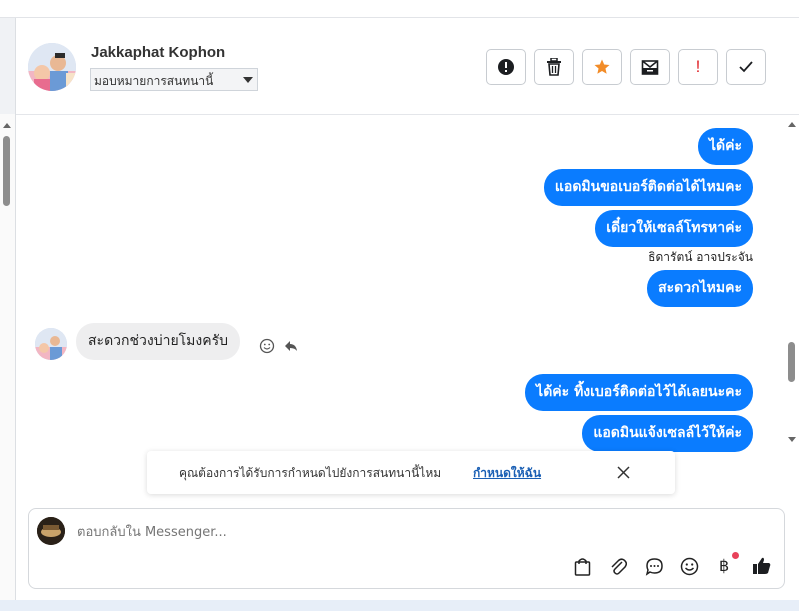 The width and height of the screenshot is (799, 611). What do you see at coordinates (792, 292) in the screenshot?
I see `message-scrollbar` at bounding box center [792, 292].